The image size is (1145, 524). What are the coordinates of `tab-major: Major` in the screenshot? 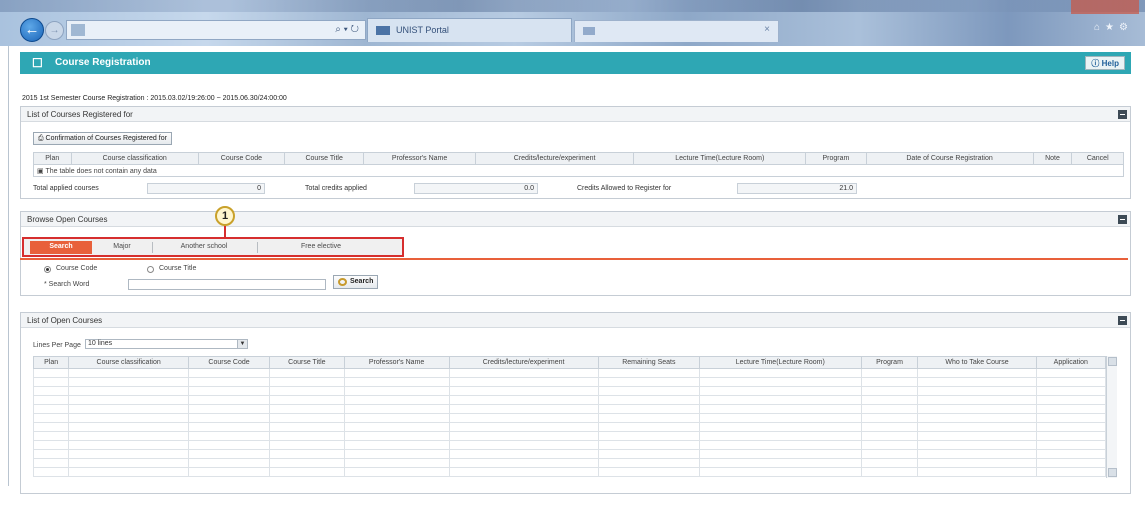 It's located at (122, 247).